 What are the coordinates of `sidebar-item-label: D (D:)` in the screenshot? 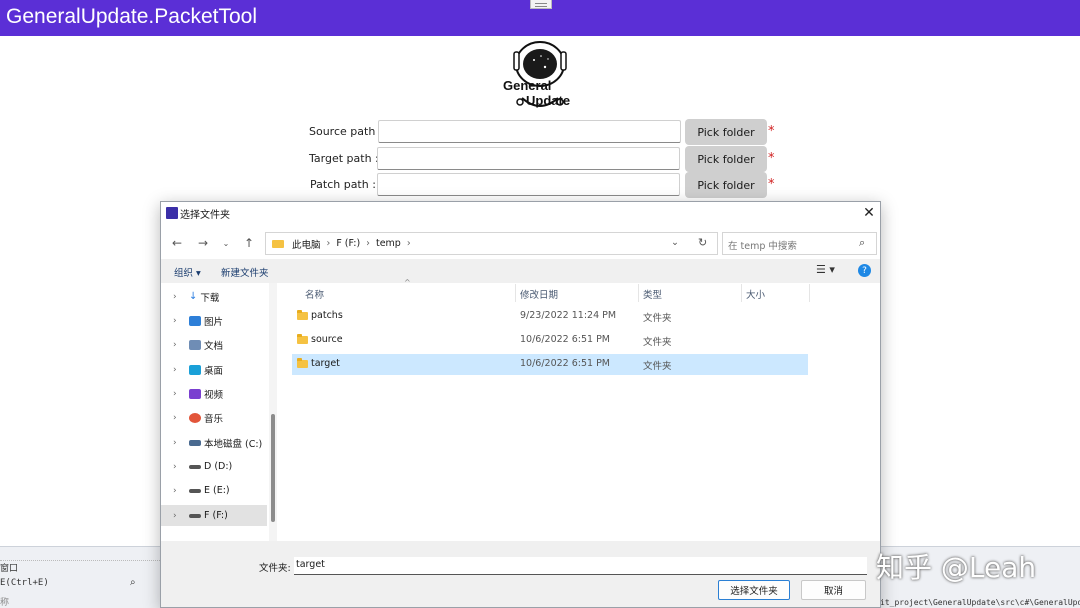 It's located at (218, 466).